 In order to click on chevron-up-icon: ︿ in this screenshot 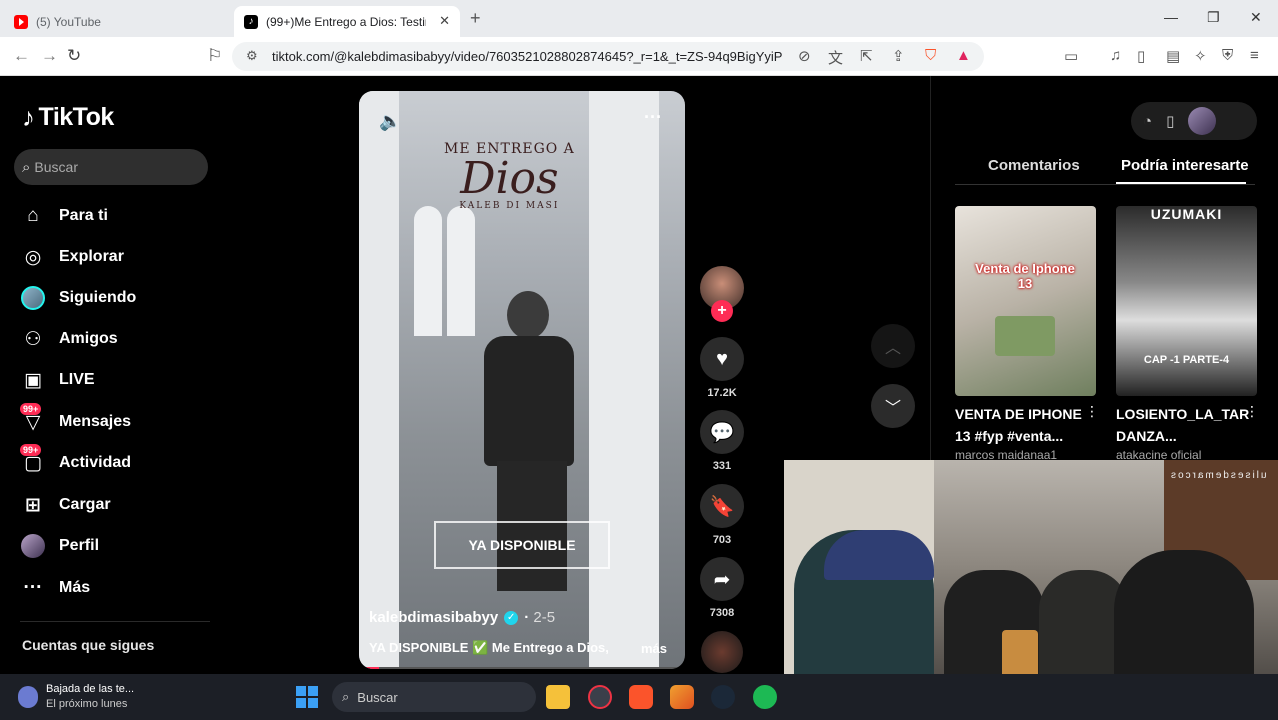, I will do `click(892, 348)`.